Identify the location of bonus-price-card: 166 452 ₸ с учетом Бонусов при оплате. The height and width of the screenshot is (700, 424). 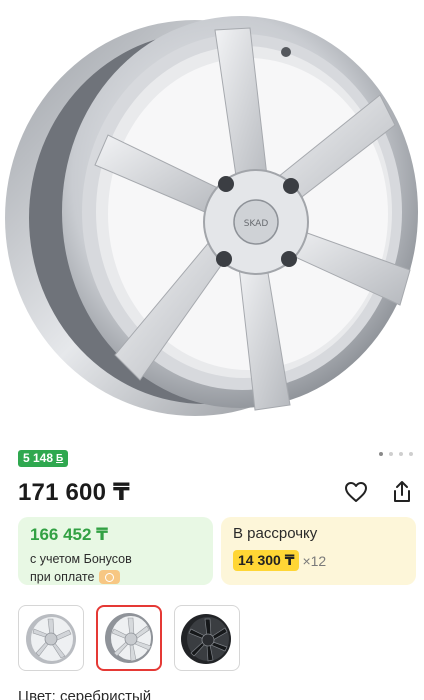
(115, 551).